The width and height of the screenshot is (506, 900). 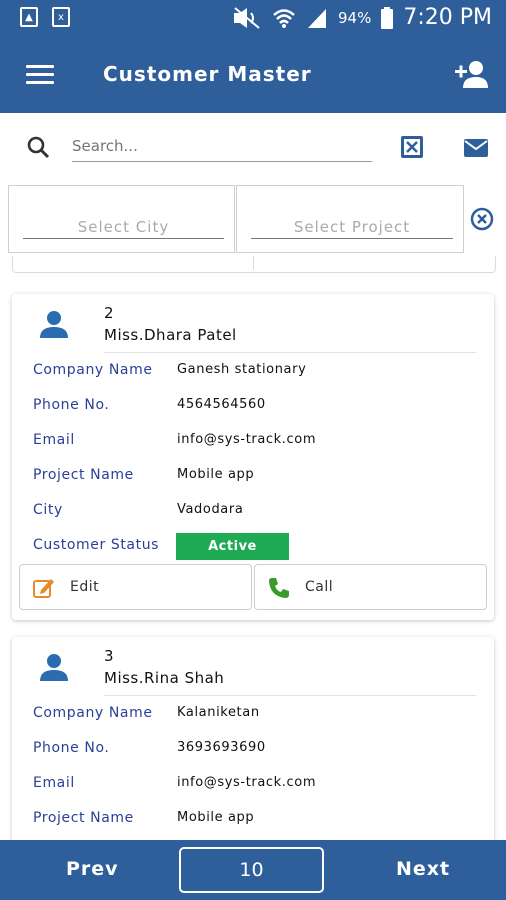 I want to click on next-button: Next, so click(x=423, y=869).